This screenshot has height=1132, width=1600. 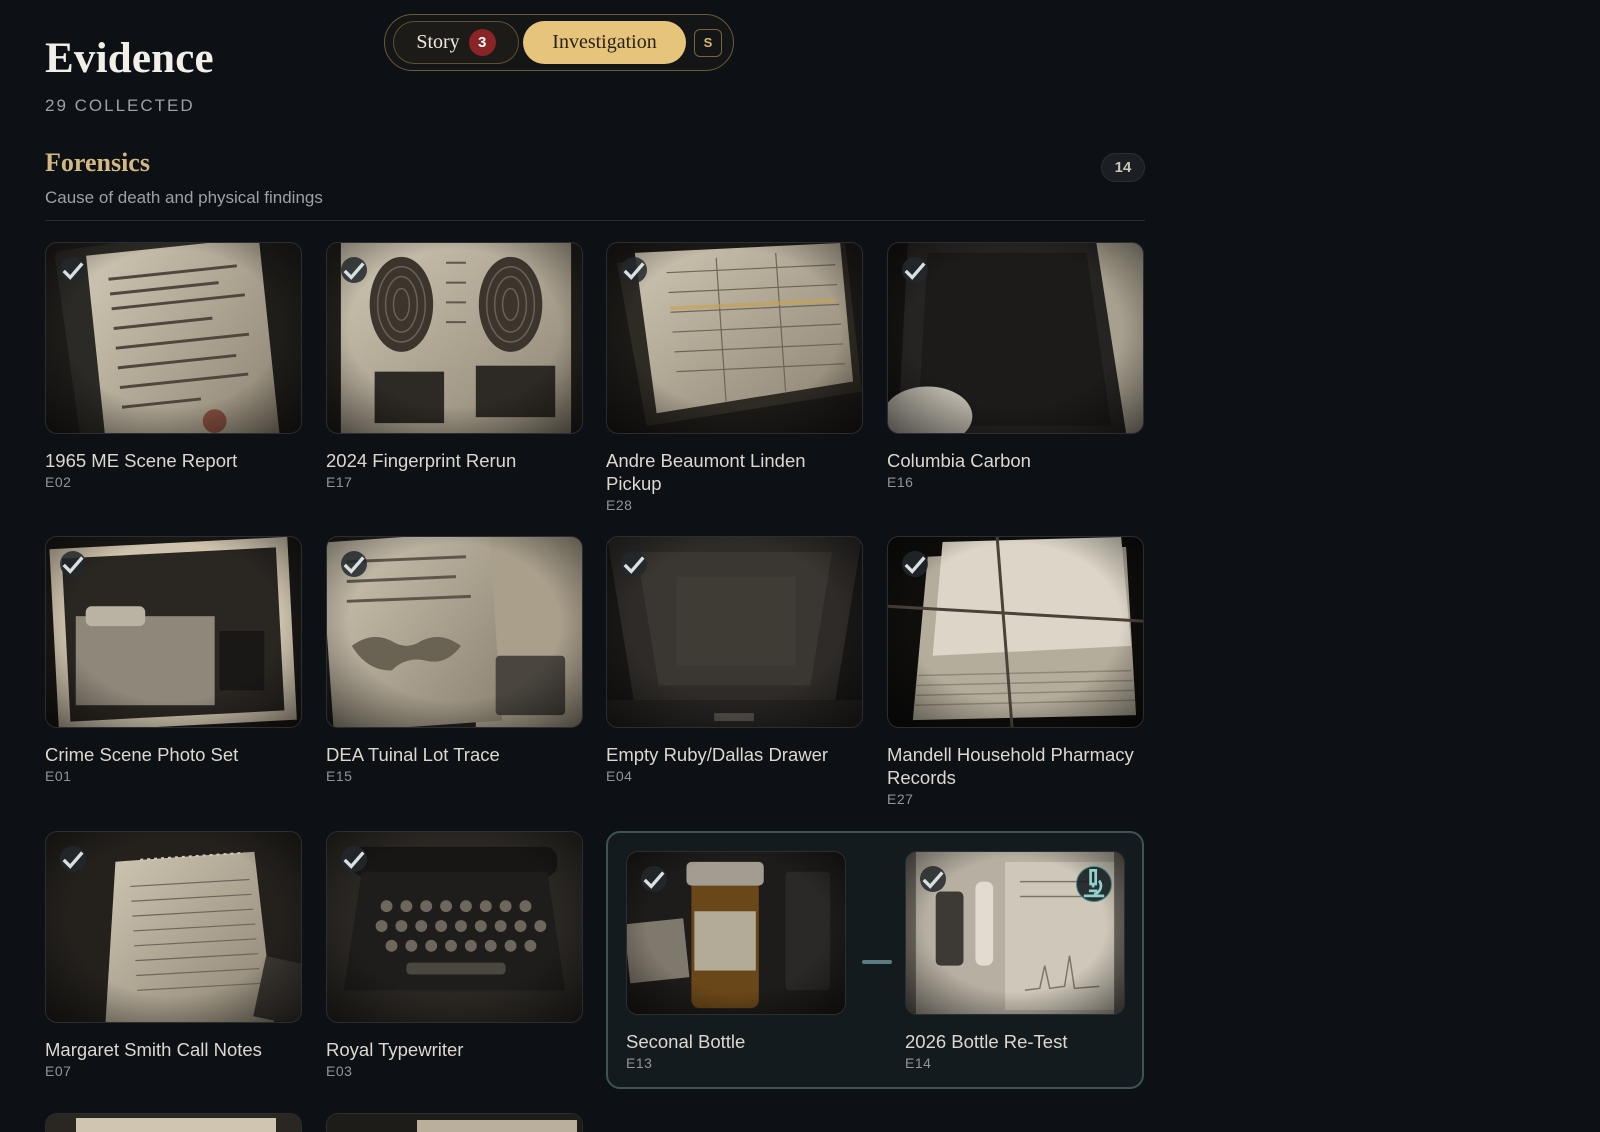 I want to click on evidence-card: 2024 Fingerprint Rerun E17, so click(x=454, y=366).